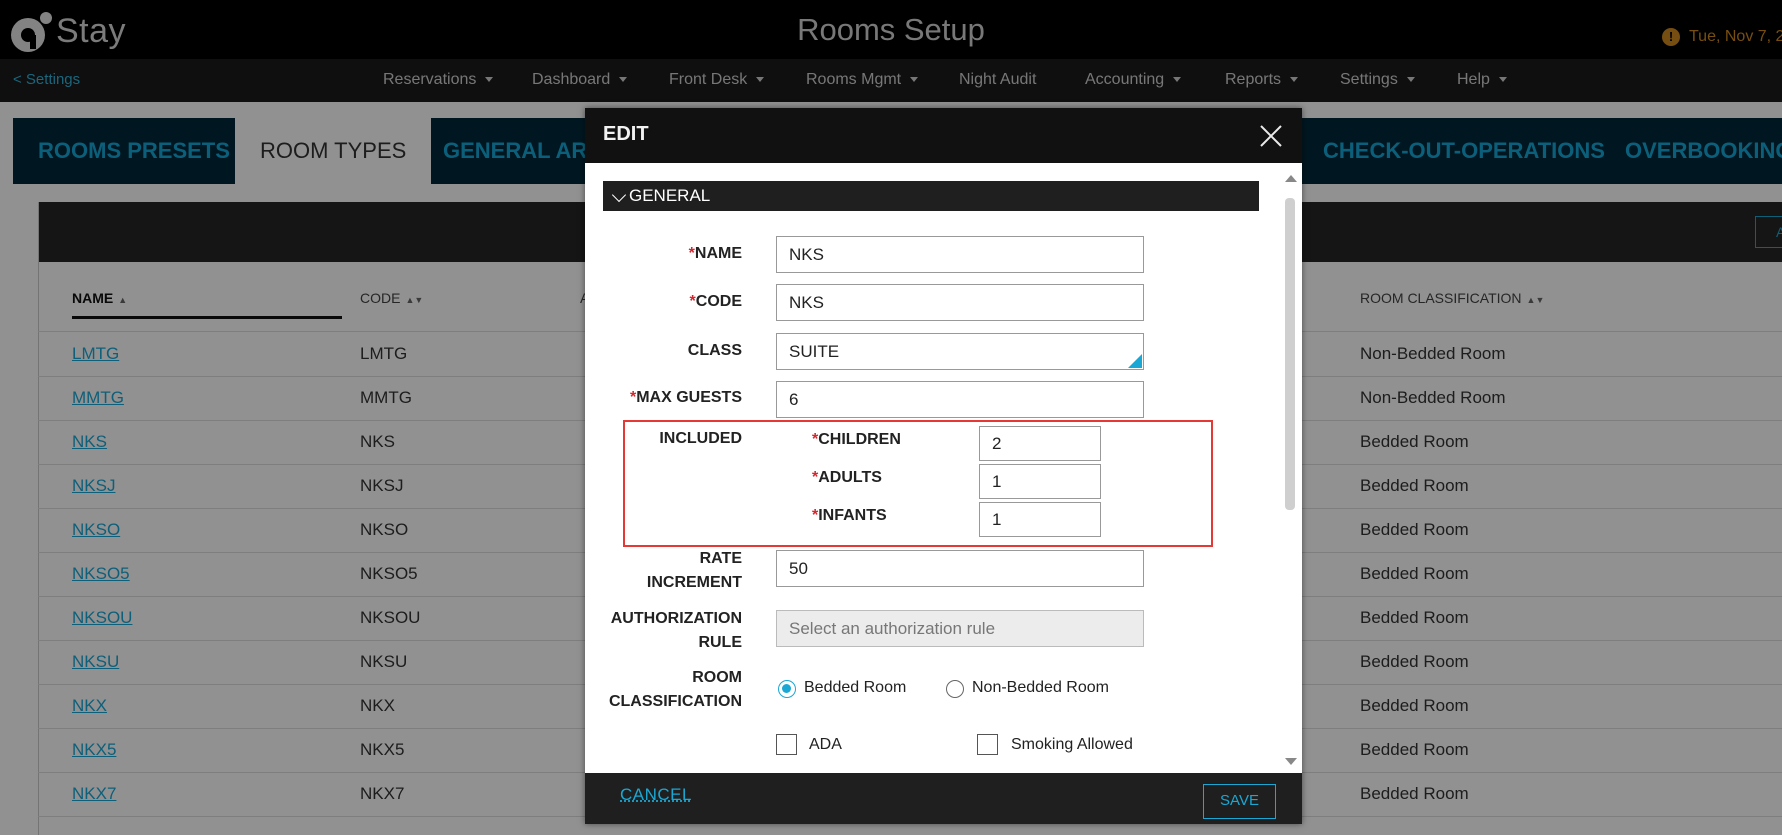 This screenshot has height=835, width=1782. I want to click on close-icon, so click(1271, 136).